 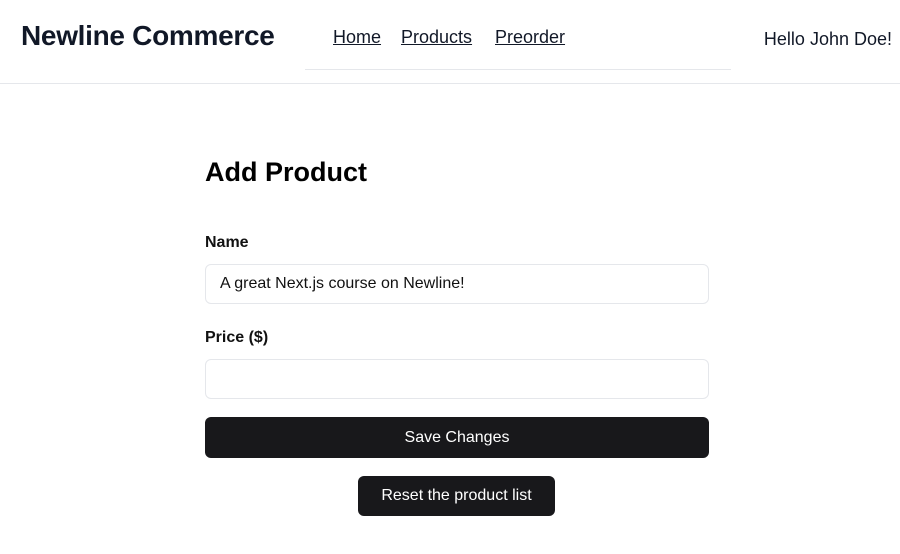 What do you see at coordinates (237, 337) in the screenshot?
I see `price-label: Price ($)` at bounding box center [237, 337].